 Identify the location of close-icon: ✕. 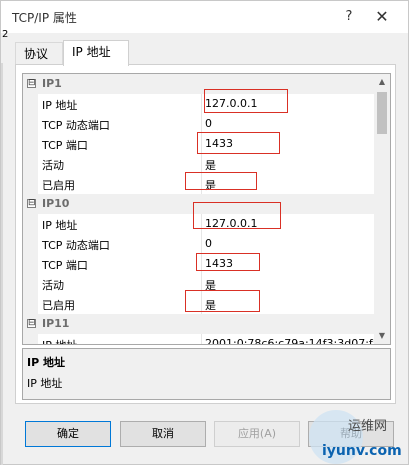
(382, 17).